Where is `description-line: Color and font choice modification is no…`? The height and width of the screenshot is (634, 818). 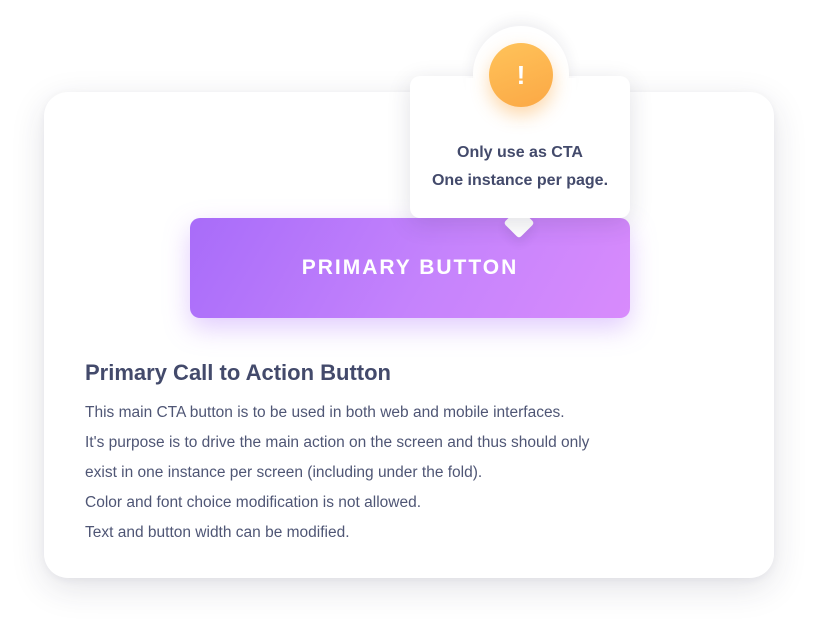 description-line: Color and font choice modification is no… is located at coordinates (253, 502).